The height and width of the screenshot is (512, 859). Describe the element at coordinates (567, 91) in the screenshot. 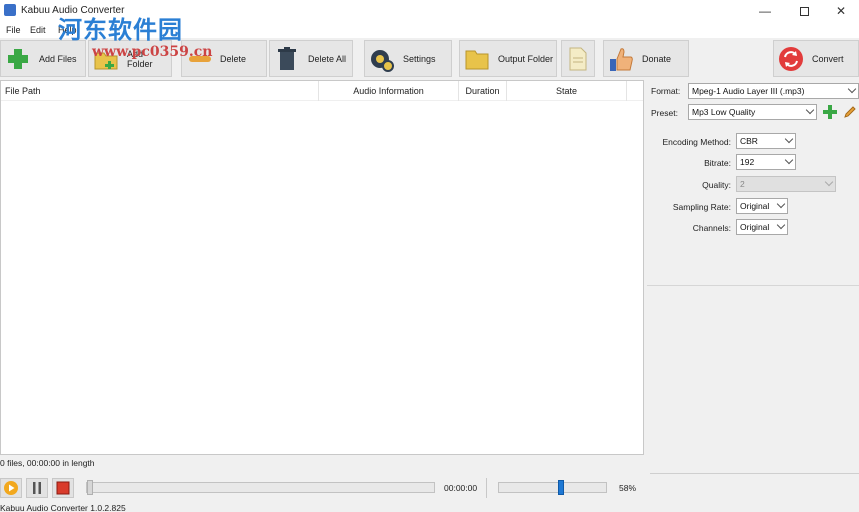

I see `column-state: State` at that location.